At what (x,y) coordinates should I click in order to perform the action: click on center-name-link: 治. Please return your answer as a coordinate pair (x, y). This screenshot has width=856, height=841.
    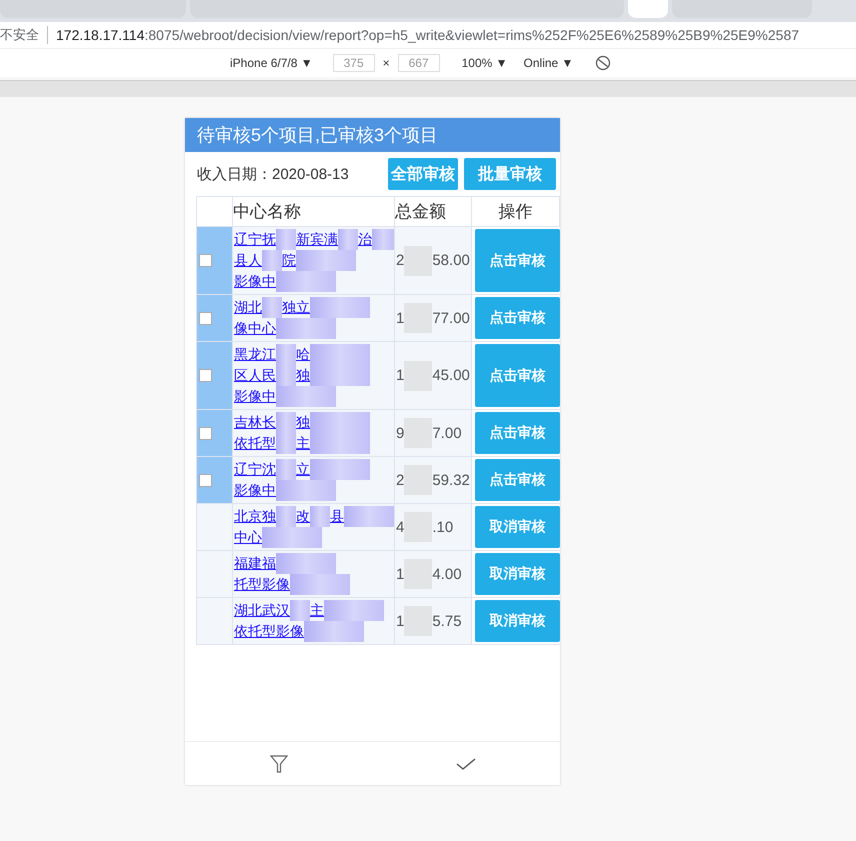
    Looking at the image, I should click on (365, 239).